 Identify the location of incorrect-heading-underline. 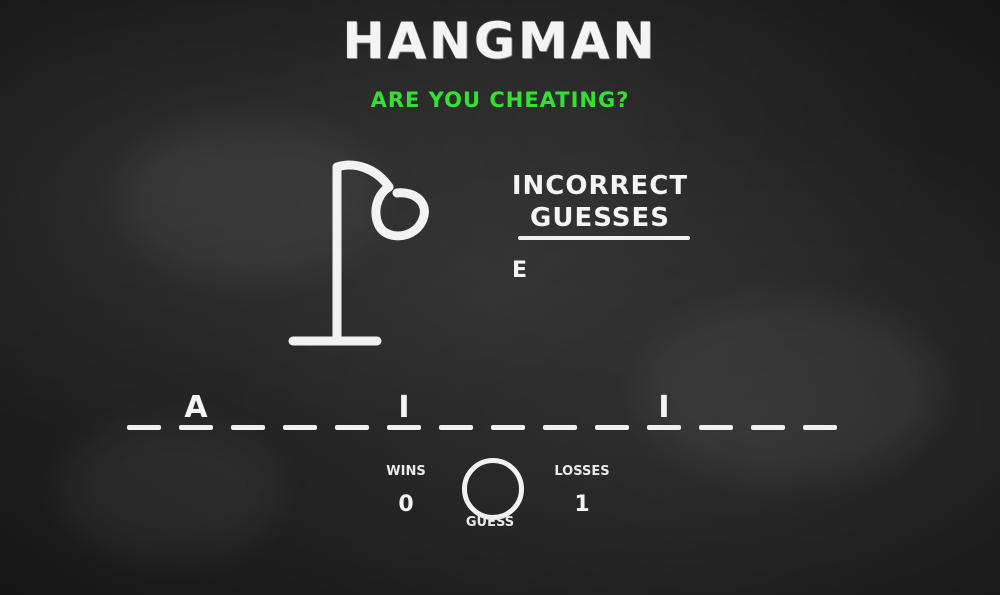
(604, 238).